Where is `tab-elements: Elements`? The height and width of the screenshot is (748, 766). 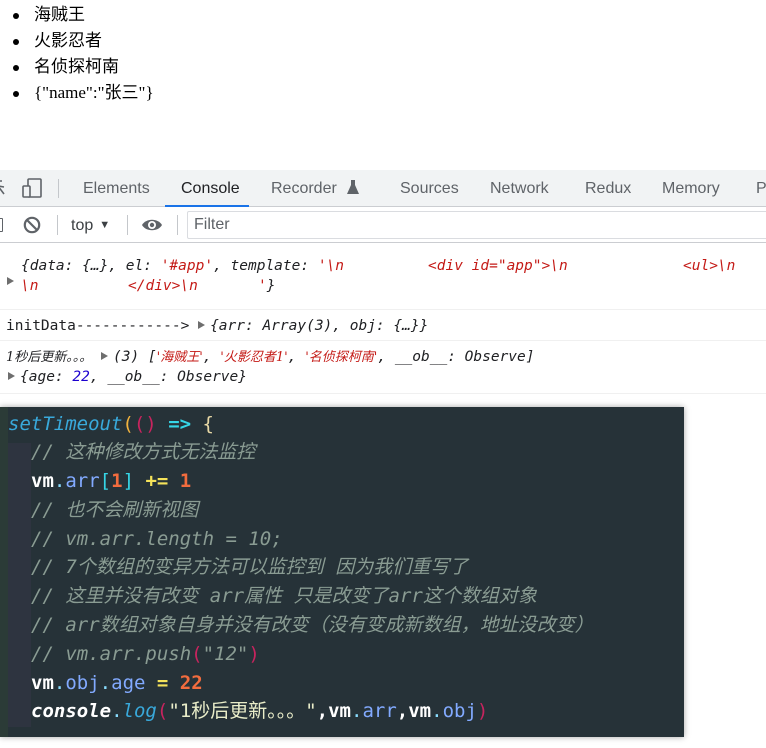
tab-elements: Elements is located at coordinates (116, 188).